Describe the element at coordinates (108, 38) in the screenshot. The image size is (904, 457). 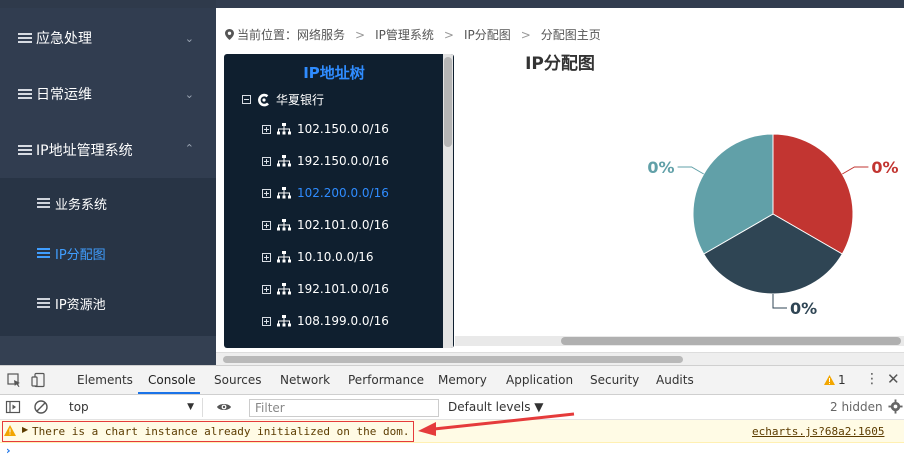
I see `sidebar-item-emergency: 应急处理 ⌄` at that location.